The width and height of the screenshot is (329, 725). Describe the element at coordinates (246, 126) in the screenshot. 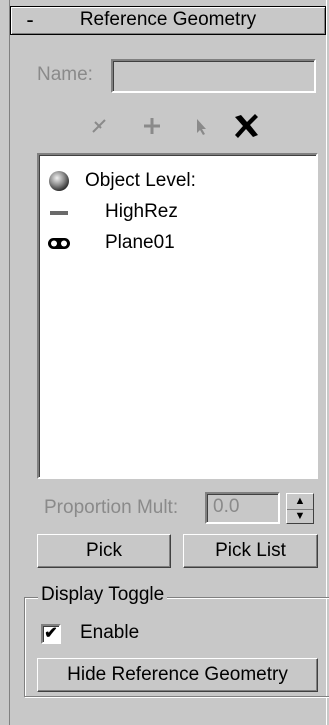

I see `delete-icon` at that location.